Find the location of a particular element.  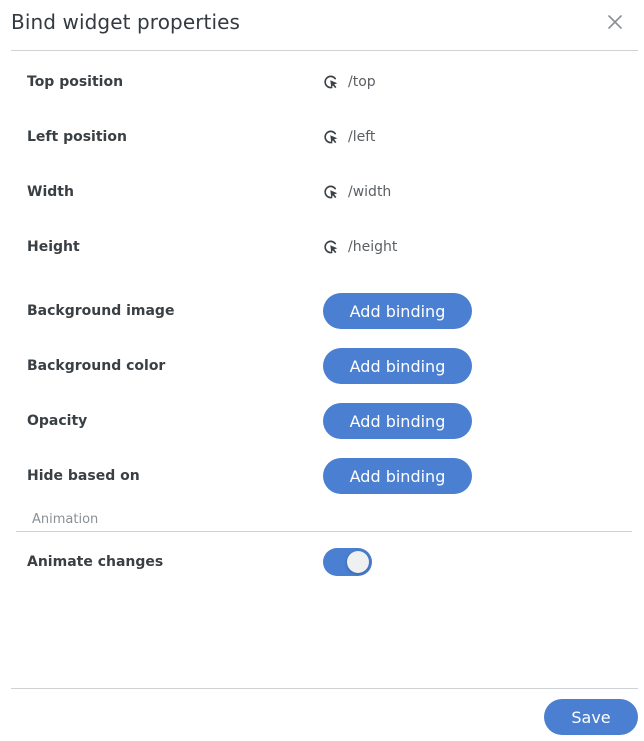

property-label: Left position is located at coordinates (77, 137).